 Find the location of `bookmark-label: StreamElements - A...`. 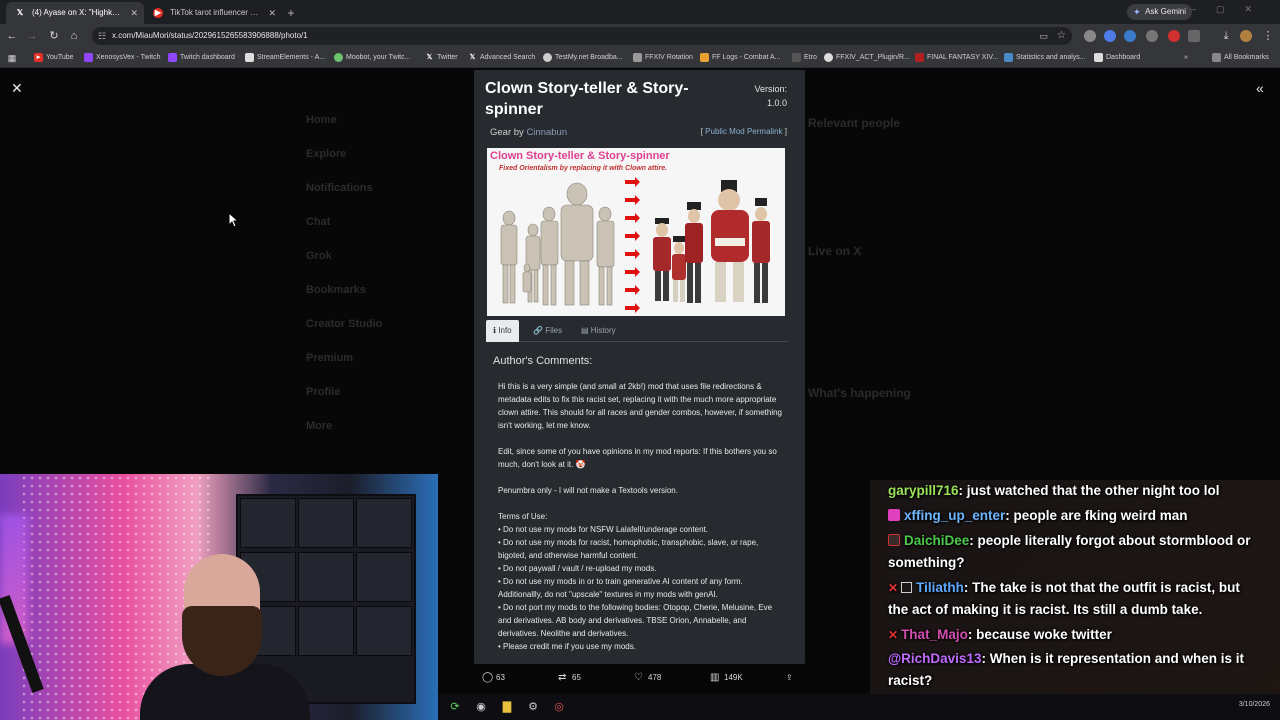

bookmark-label: StreamElements - A... is located at coordinates (291, 57).